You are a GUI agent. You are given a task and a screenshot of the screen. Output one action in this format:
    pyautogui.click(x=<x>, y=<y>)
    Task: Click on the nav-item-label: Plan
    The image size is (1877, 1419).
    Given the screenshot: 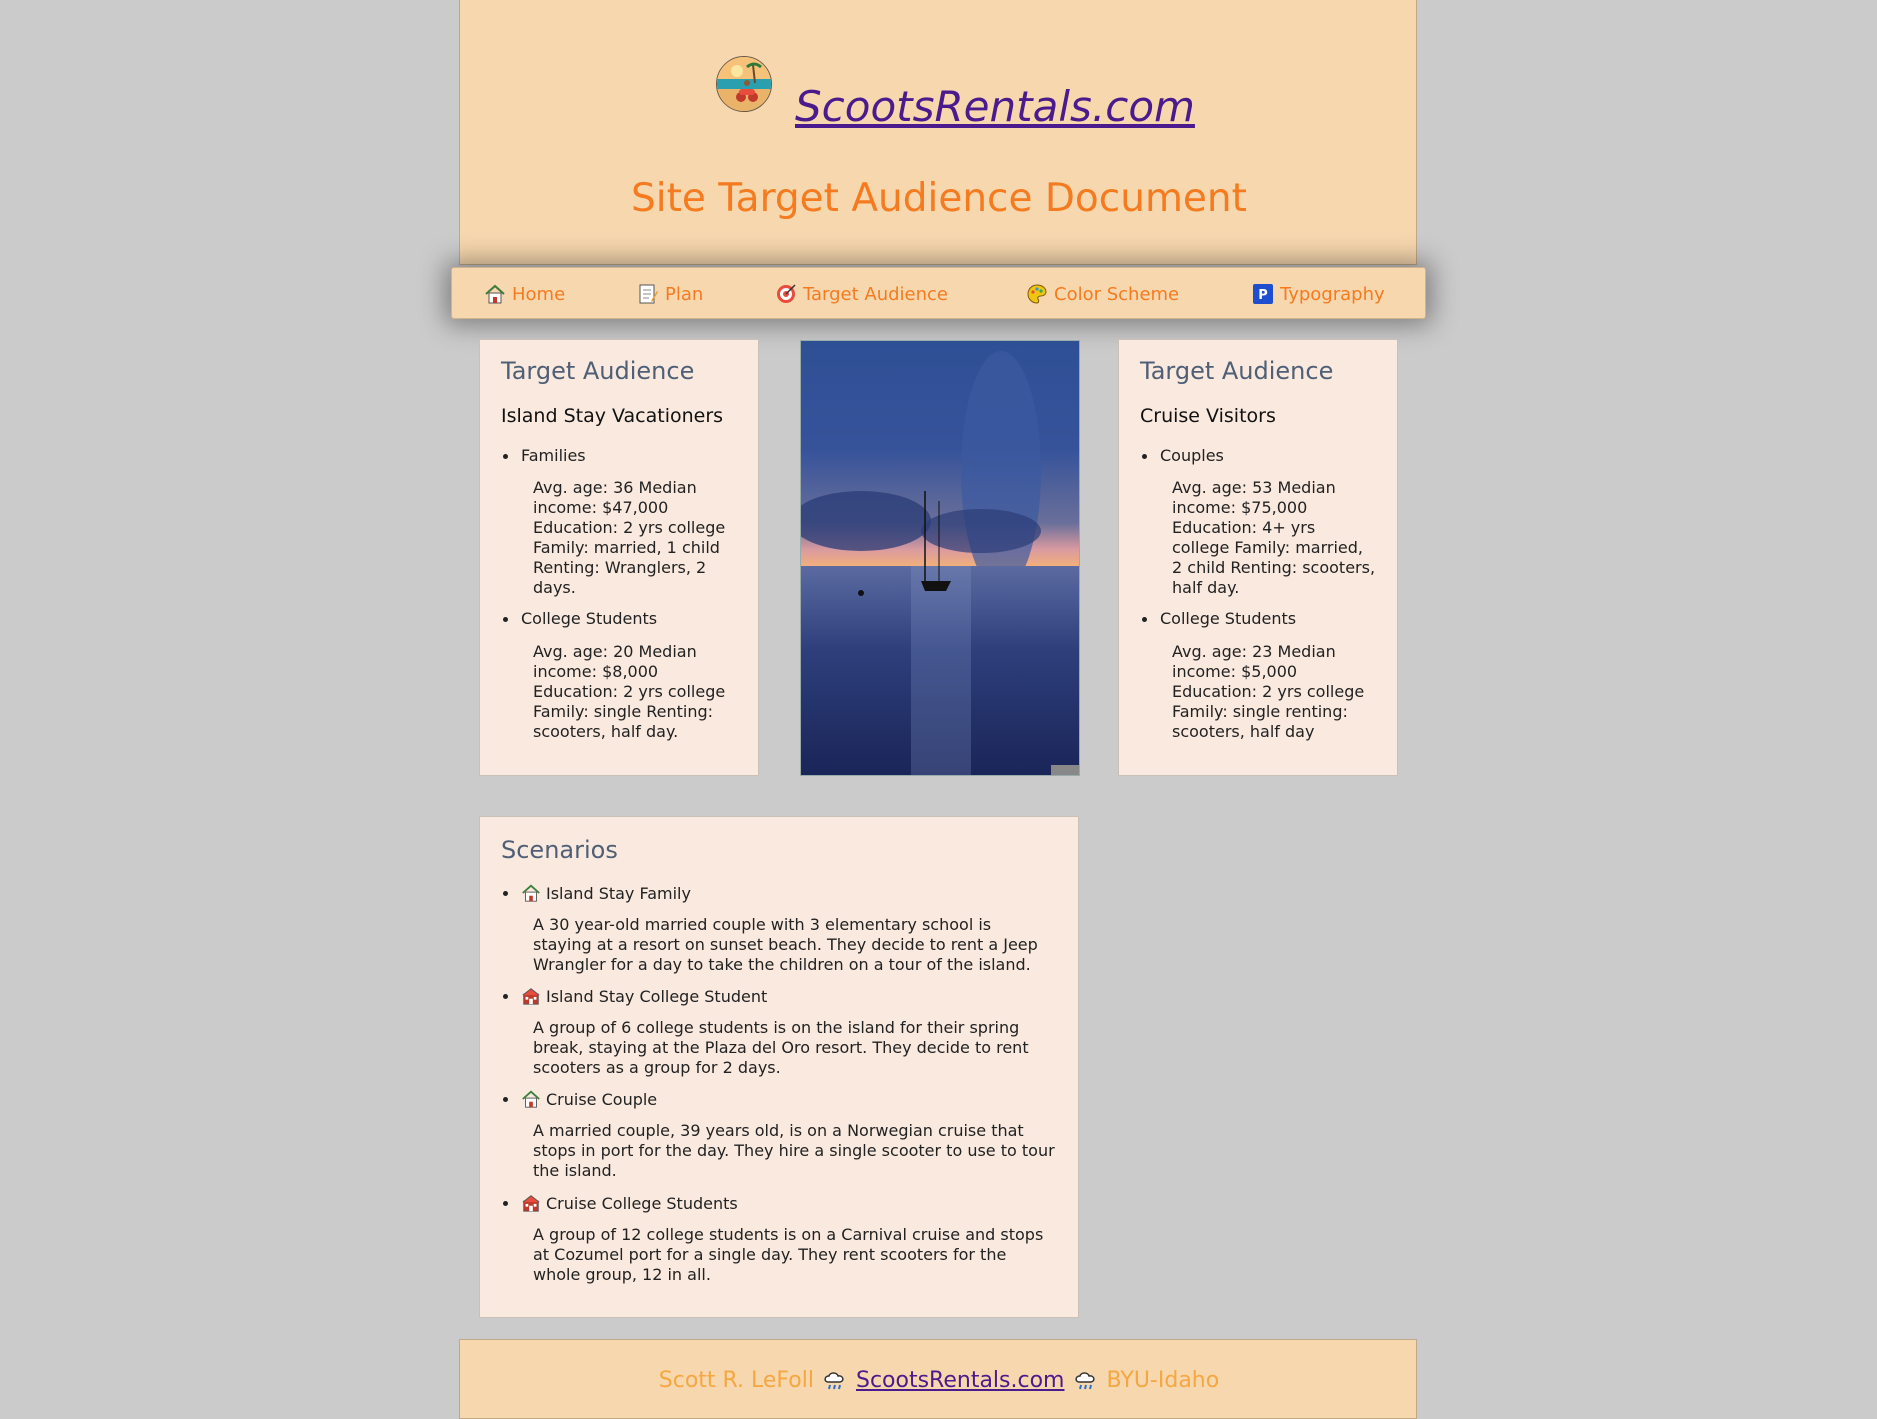 What is the action you would take?
    pyautogui.click(x=684, y=294)
    